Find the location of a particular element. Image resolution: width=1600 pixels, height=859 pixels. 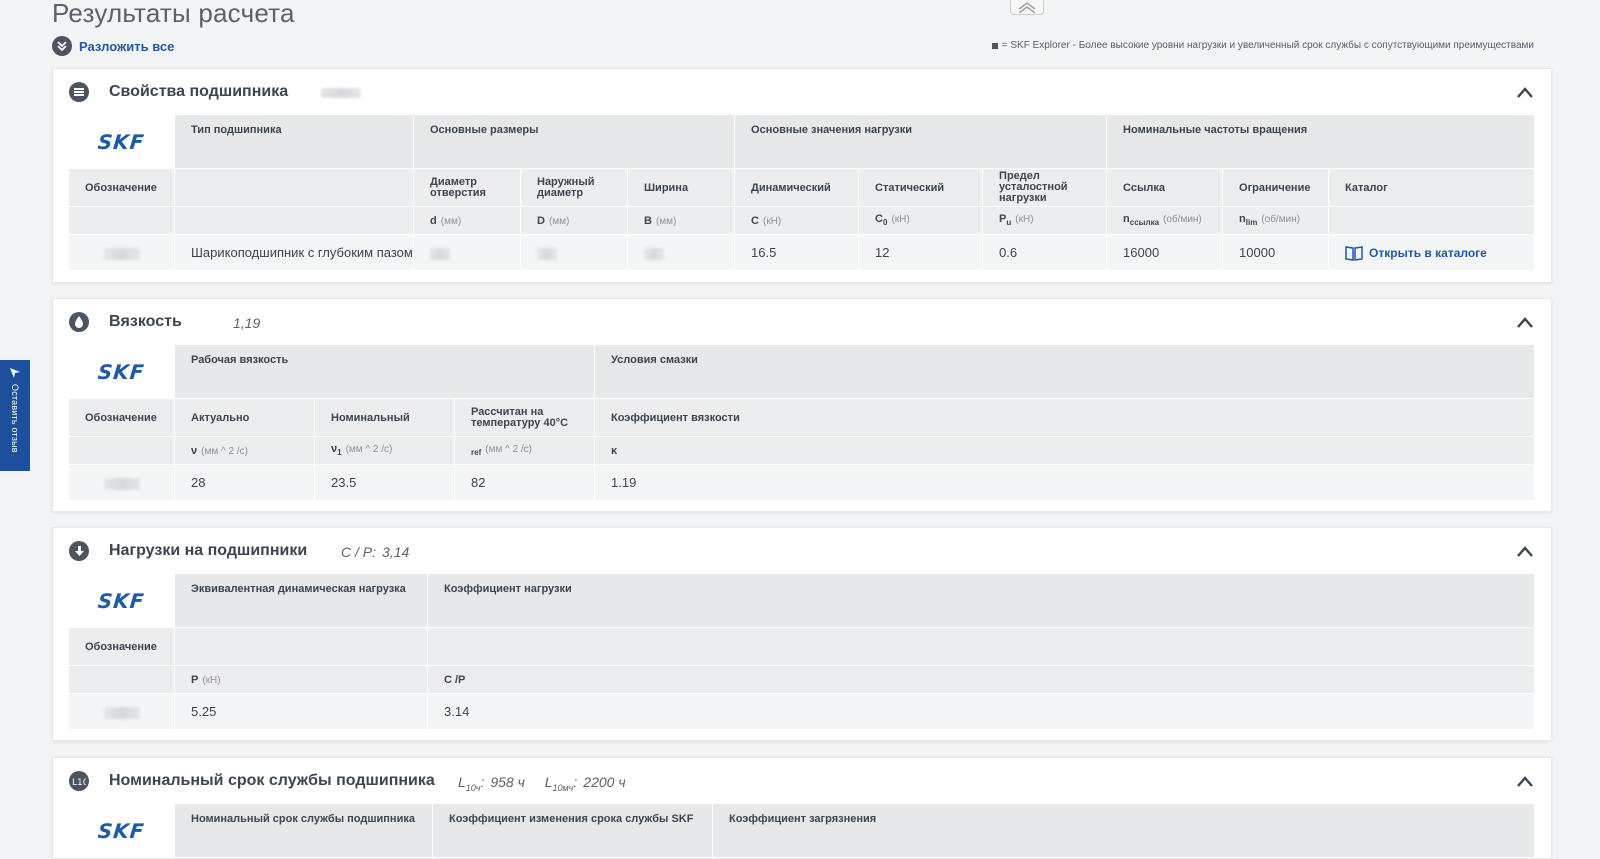

cell-kappa: 1.19 is located at coordinates (1065, 482).